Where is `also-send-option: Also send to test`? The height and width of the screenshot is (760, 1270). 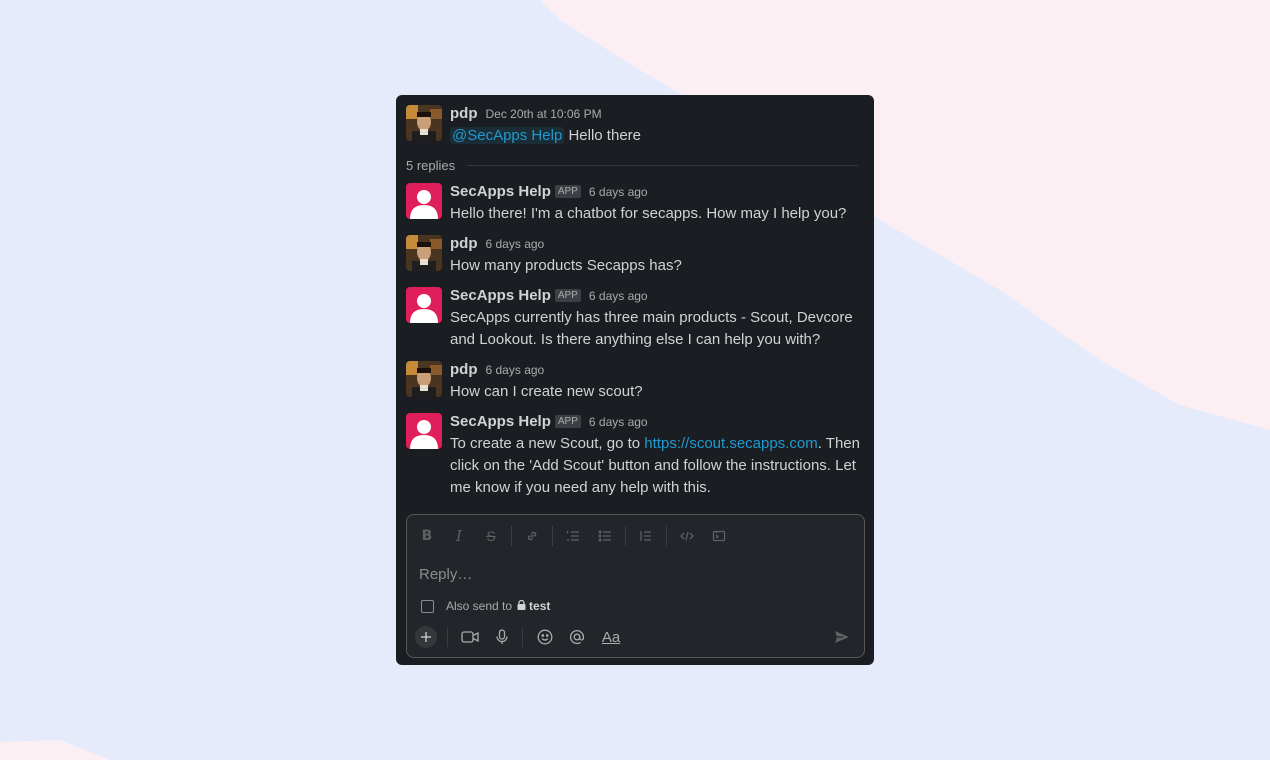
also-send-option: Also send to test is located at coordinates (485, 606).